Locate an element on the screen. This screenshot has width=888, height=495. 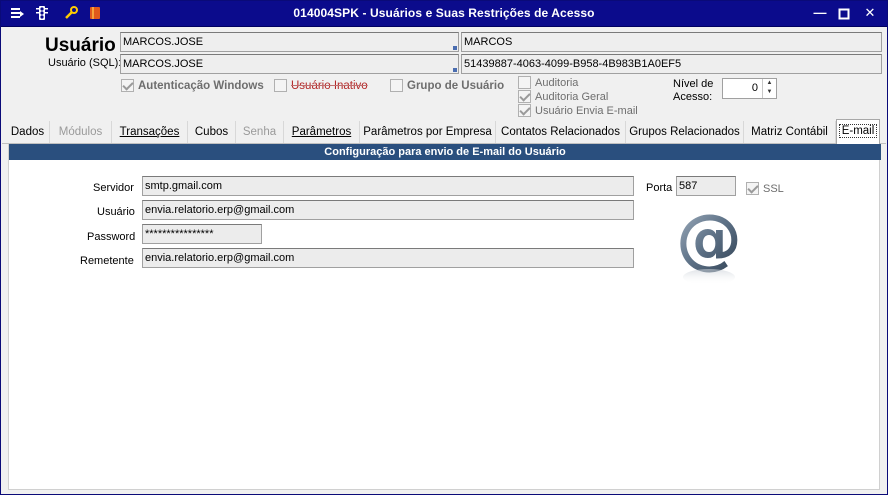
tab-parametros-por-empresa: Parâmetros por Empresa is located at coordinates (428, 132).